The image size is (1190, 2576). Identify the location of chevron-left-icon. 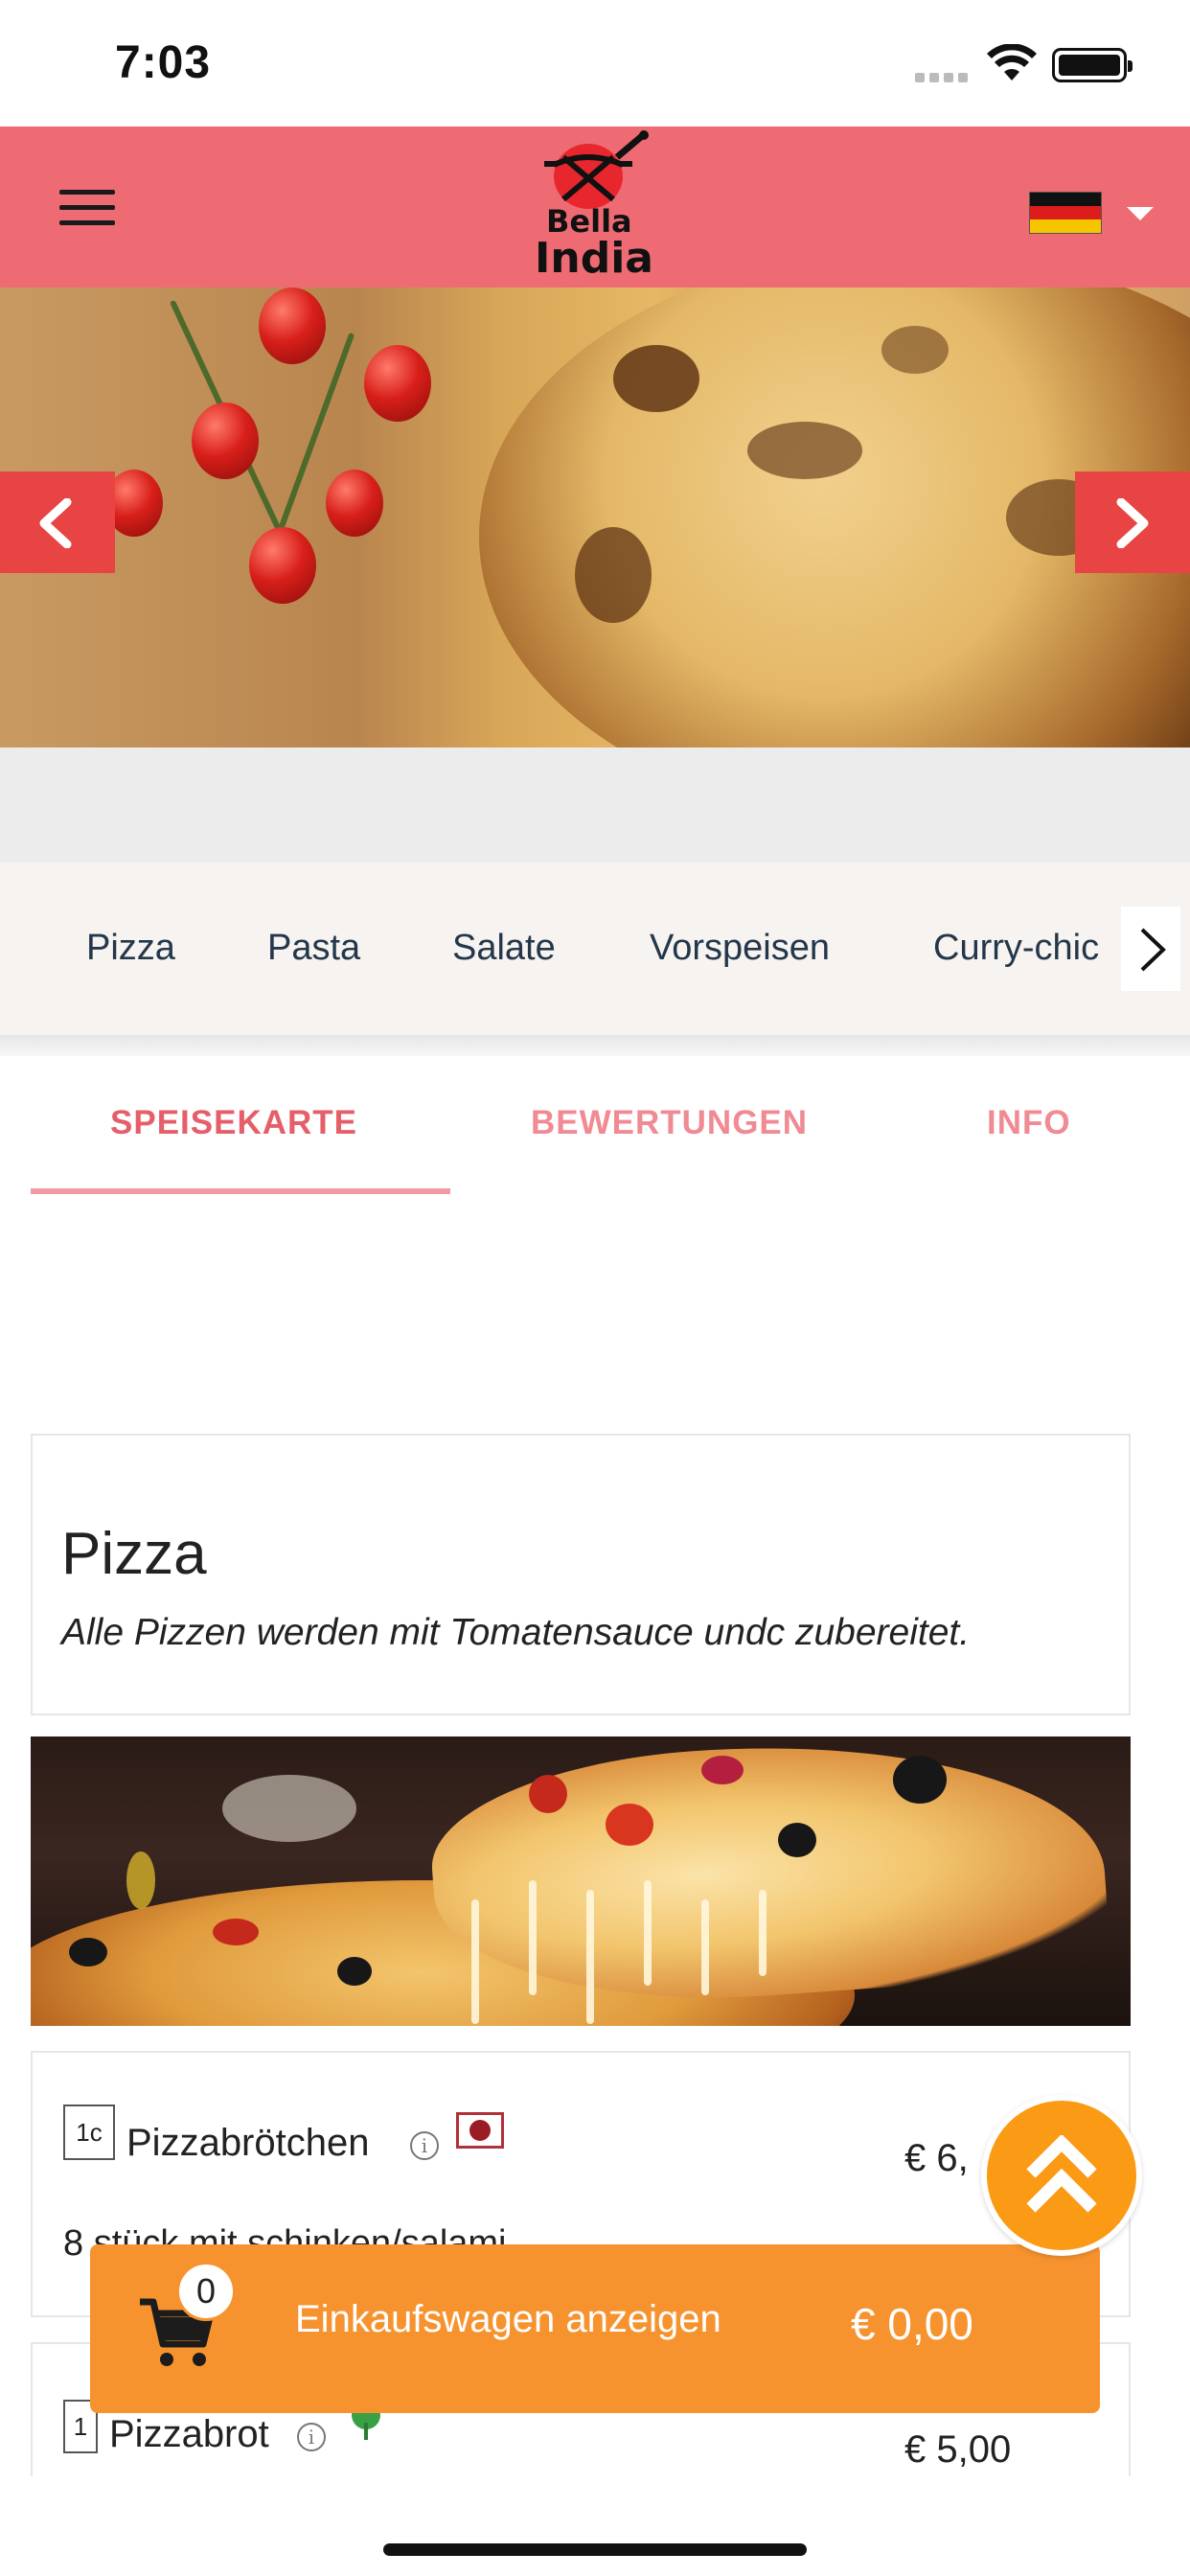
(56, 523).